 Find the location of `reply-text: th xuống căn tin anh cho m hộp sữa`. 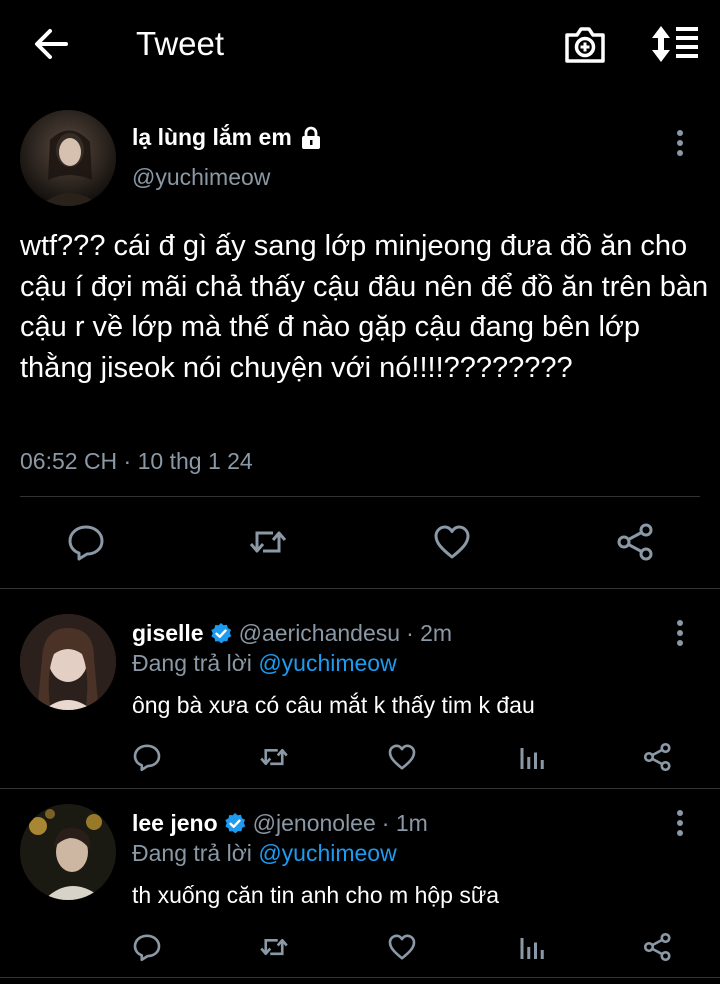

reply-text: th xuống căn tin anh cho m hộp sữa is located at coordinates (316, 895).